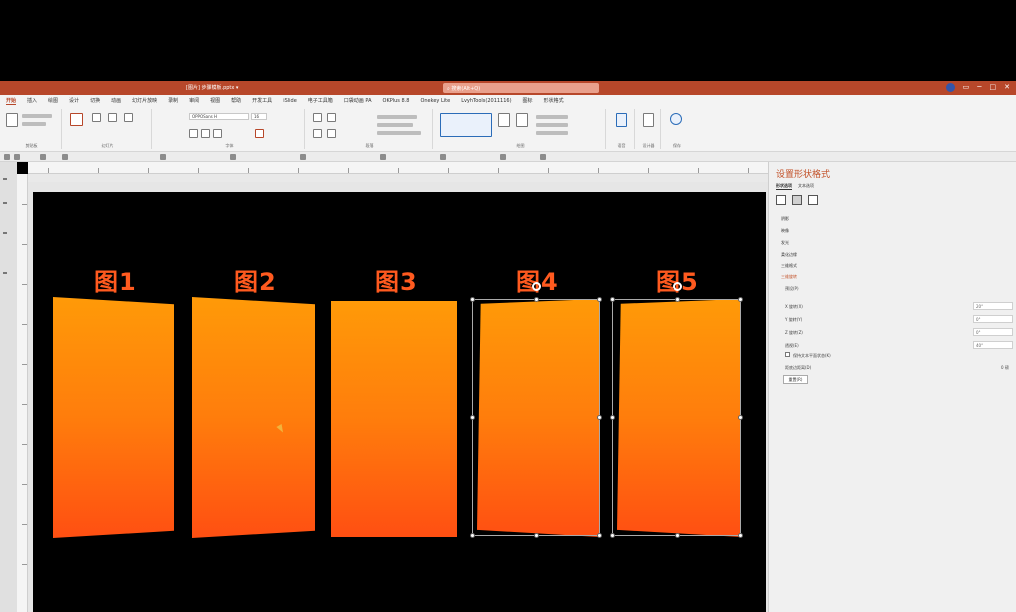  I want to click on dictate-icon, so click(621, 120).